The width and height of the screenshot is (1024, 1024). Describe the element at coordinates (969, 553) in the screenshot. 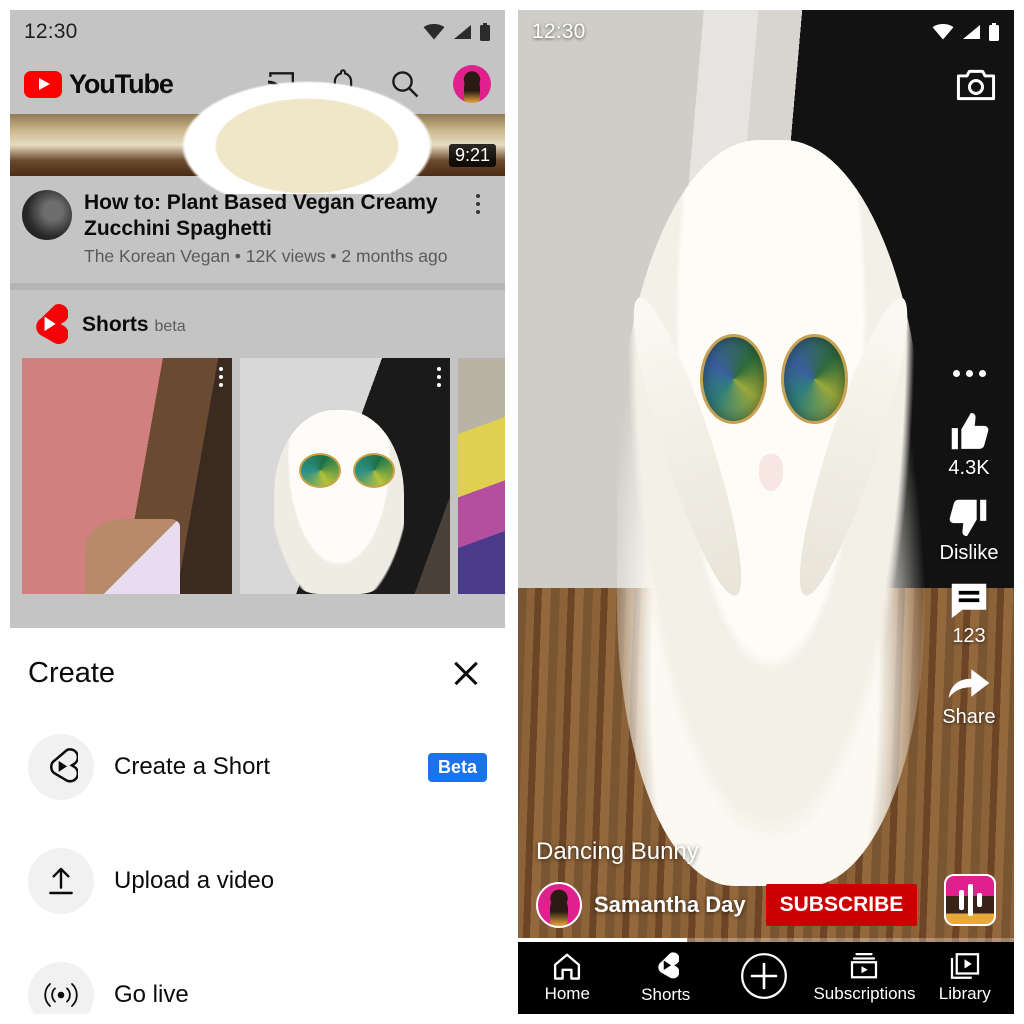

I see `dislike-label: Dislike` at that location.